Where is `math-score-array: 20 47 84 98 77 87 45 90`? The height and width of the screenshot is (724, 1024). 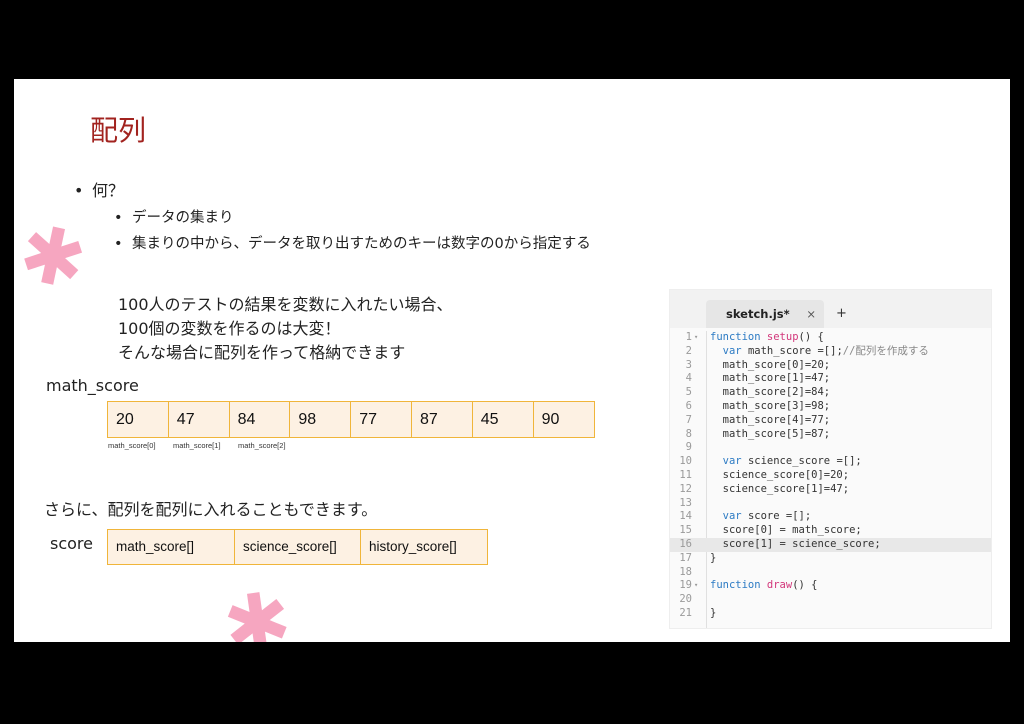 math-score-array: 20 47 84 98 77 87 45 90 is located at coordinates (351, 419).